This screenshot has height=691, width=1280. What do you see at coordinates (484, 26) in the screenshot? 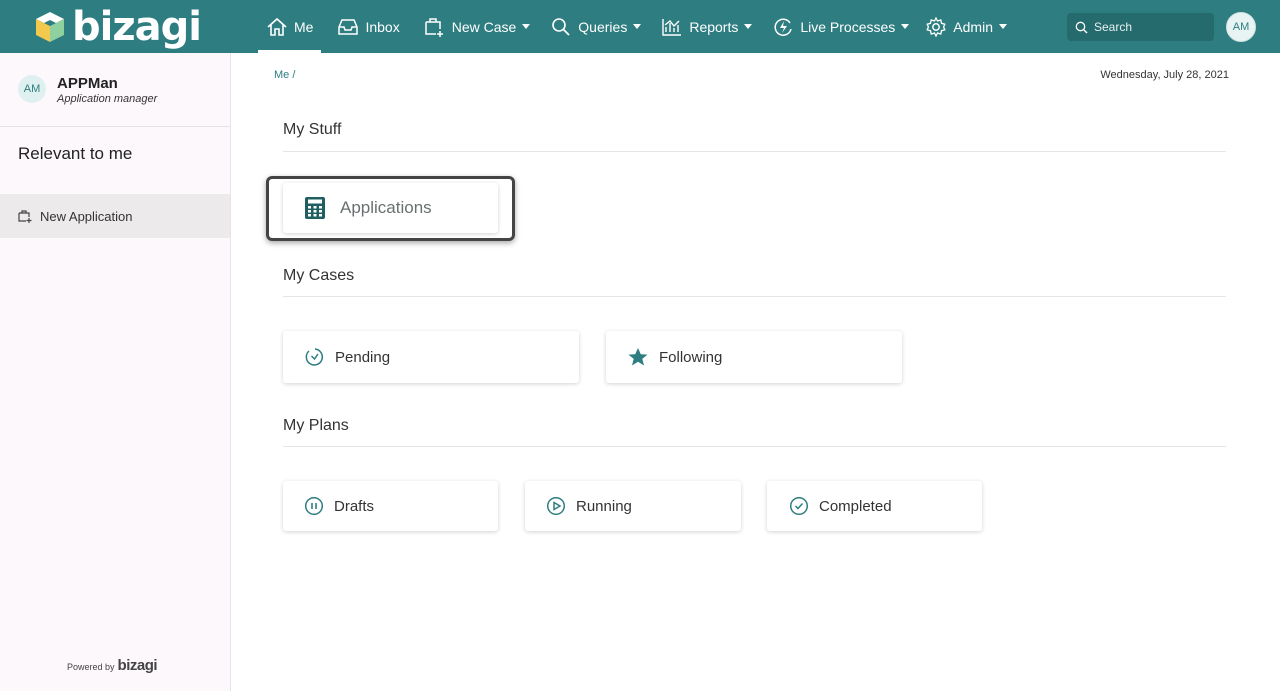
I see `nav-new-case-label: New Case` at bounding box center [484, 26].